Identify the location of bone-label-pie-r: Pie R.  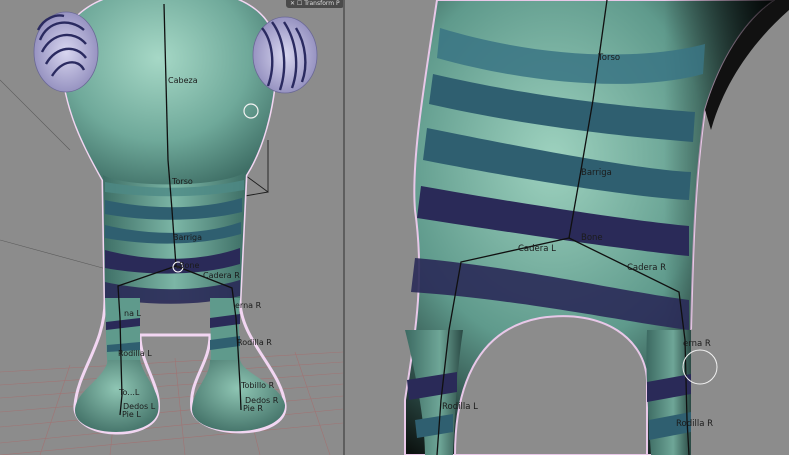
(253, 408).